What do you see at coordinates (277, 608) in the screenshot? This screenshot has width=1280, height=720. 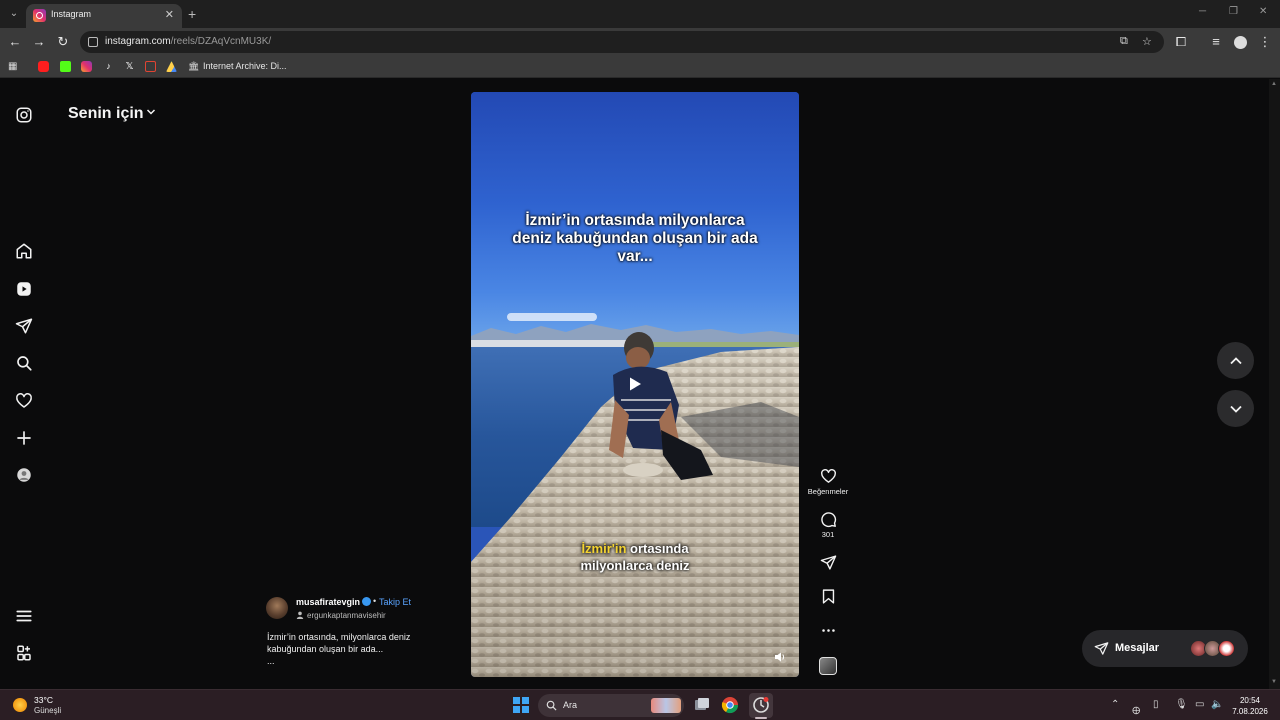 I see `author-avatar` at bounding box center [277, 608].